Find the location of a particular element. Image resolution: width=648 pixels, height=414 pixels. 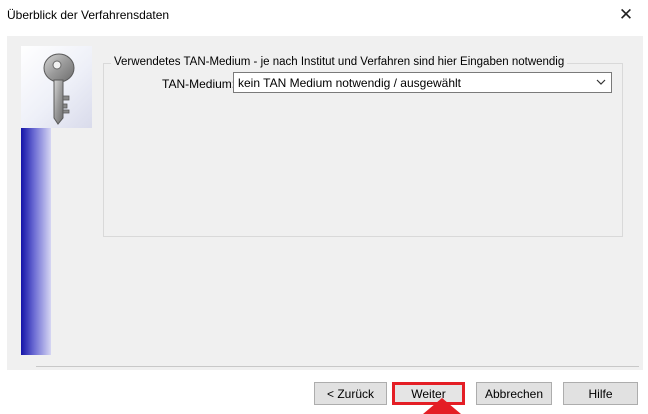

close-icon: ✕ is located at coordinates (626, 14).